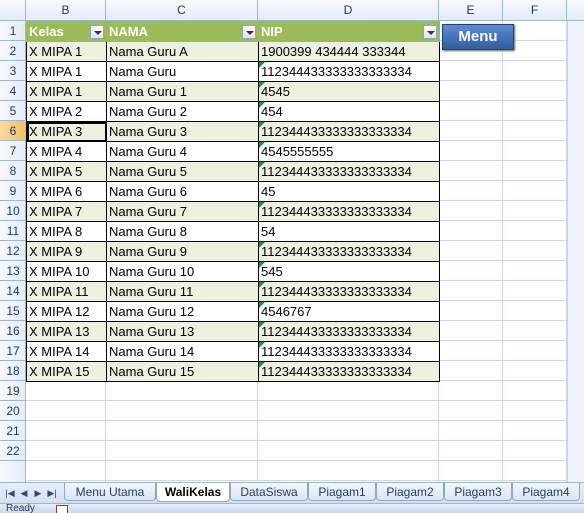  Describe the element at coordinates (13, 351) in the screenshot. I see `row-header: 17` at that location.